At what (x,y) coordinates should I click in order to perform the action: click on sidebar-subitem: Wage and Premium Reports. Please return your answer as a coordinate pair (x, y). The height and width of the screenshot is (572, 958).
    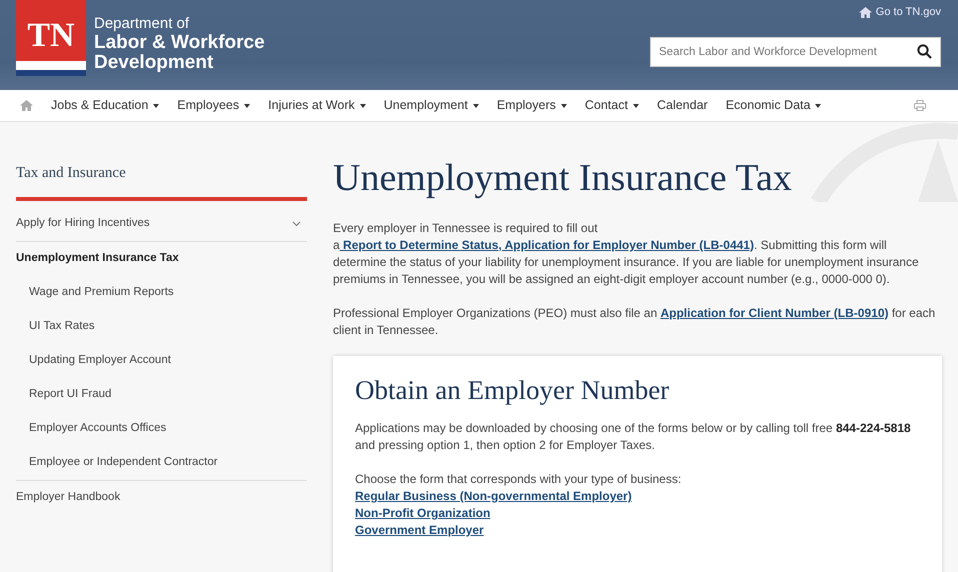
    Looking at the image, I should click on (161, 293).